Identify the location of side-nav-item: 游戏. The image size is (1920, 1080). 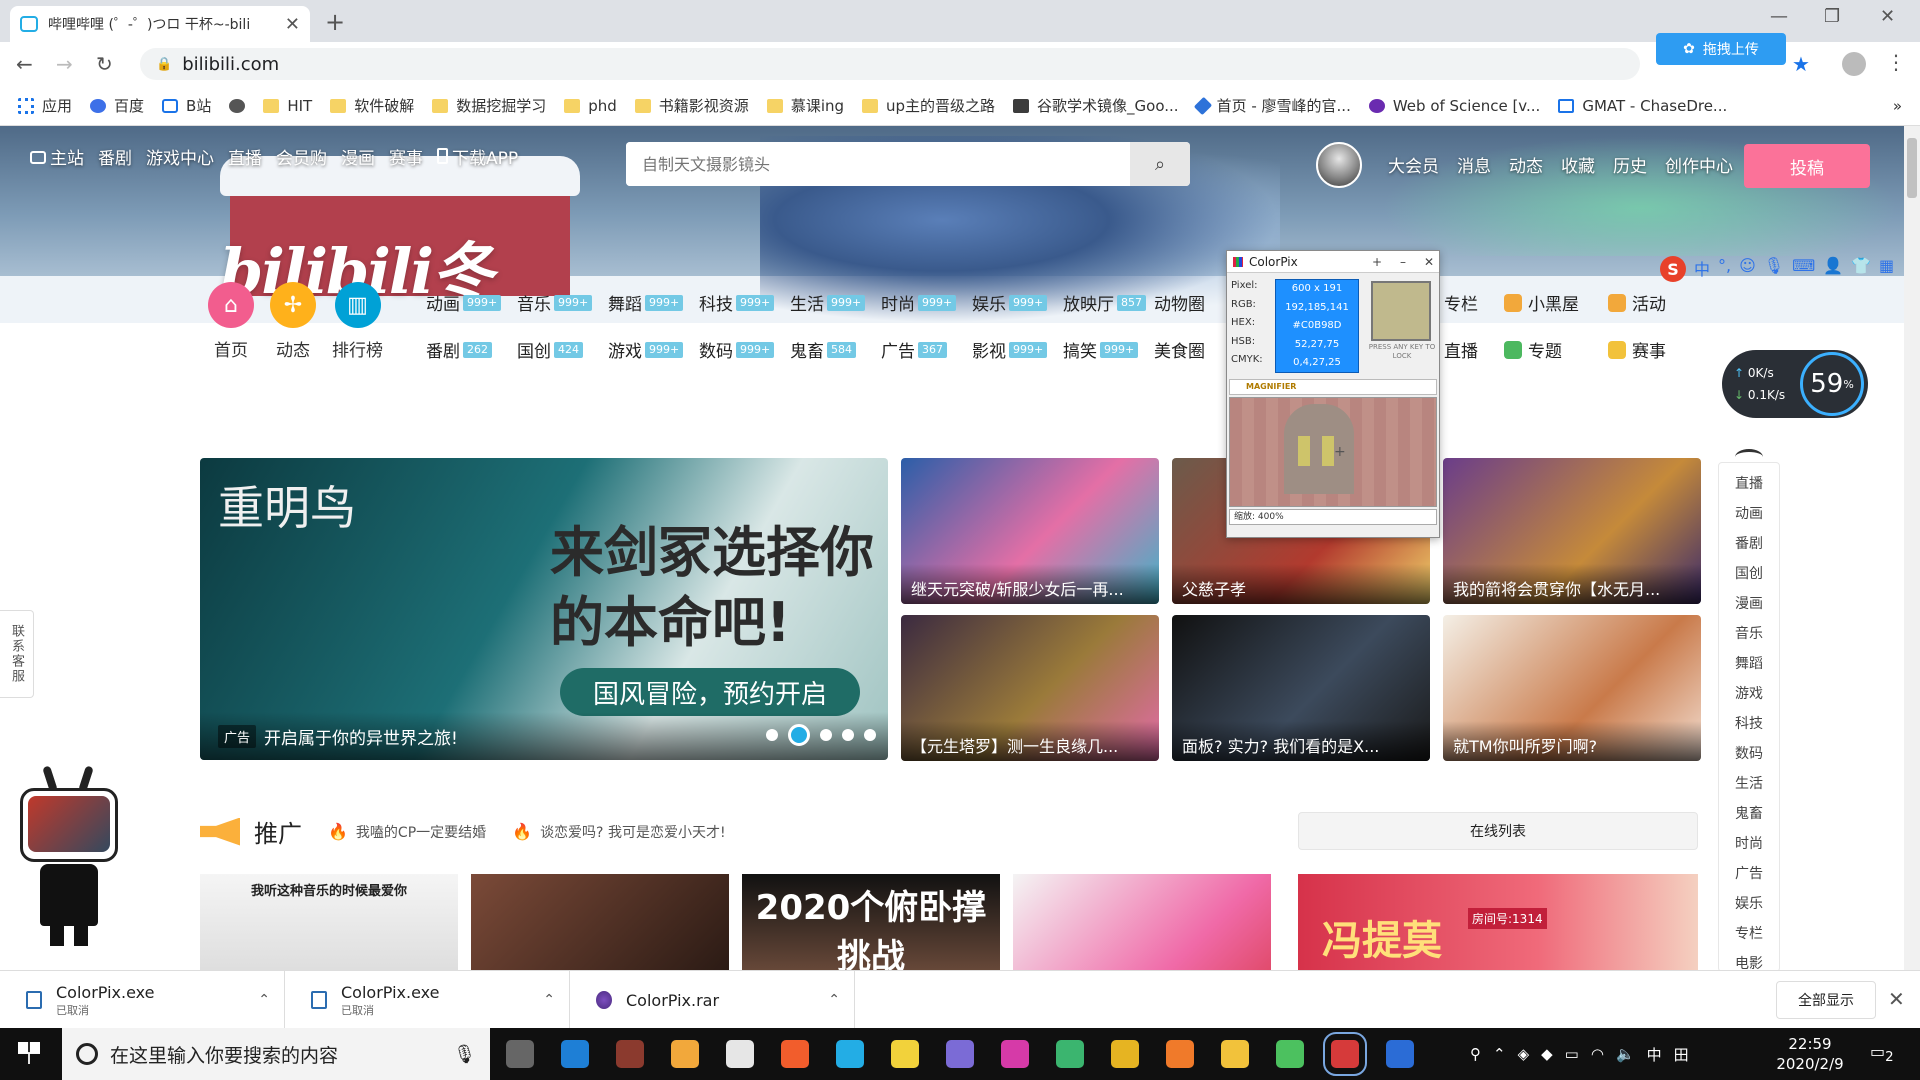
(1749, 693).